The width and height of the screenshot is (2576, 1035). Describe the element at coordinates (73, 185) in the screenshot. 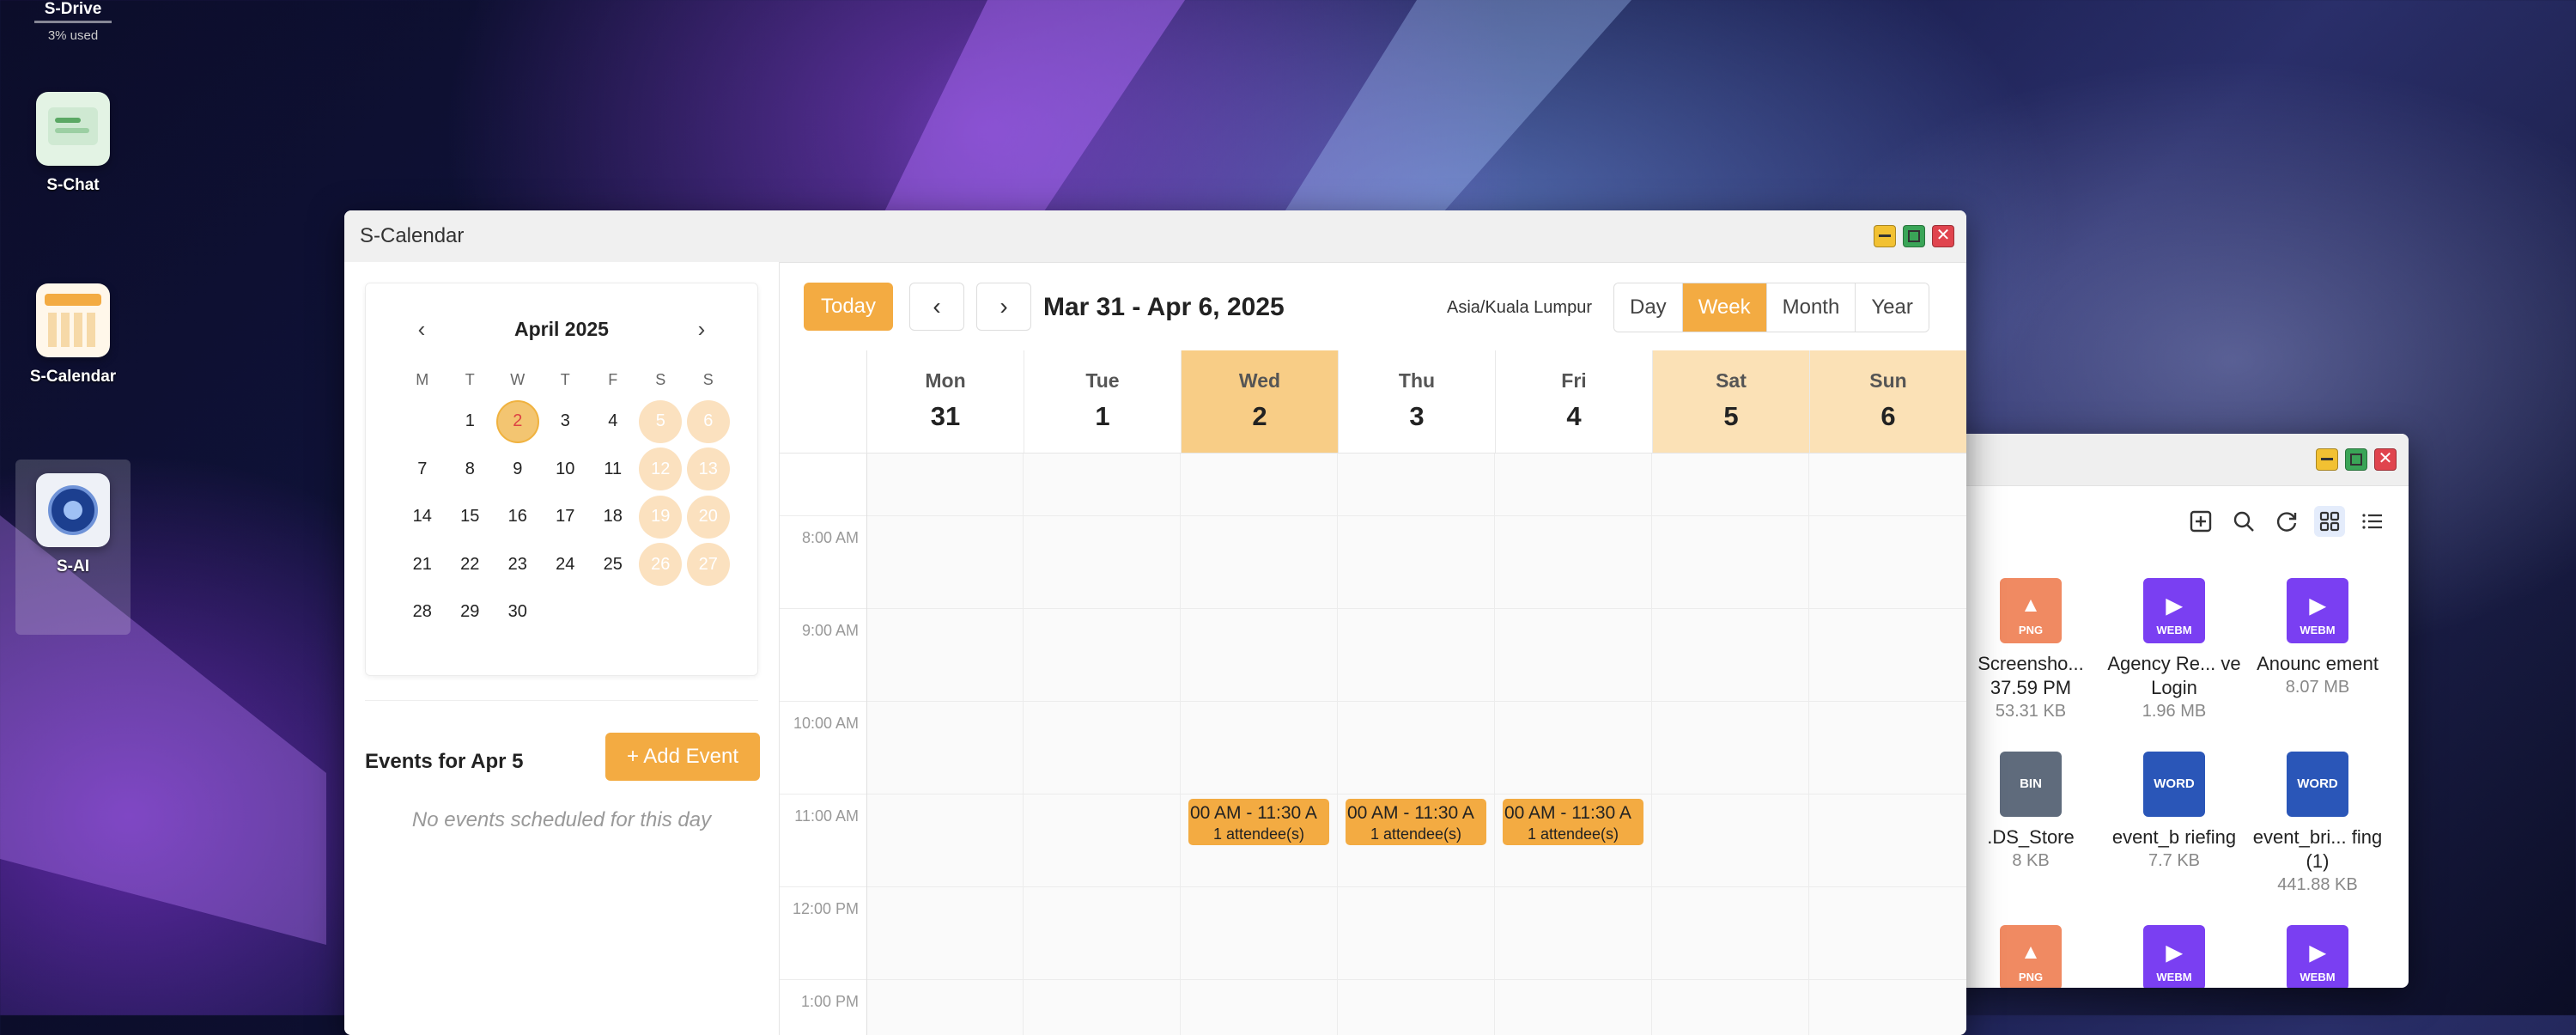

I see `desktop-icon-label: S-Chat` at that location.